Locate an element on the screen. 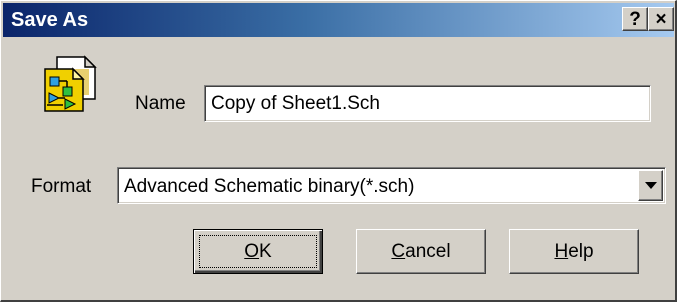  name-label: Name is located at coordinates (160, 103).